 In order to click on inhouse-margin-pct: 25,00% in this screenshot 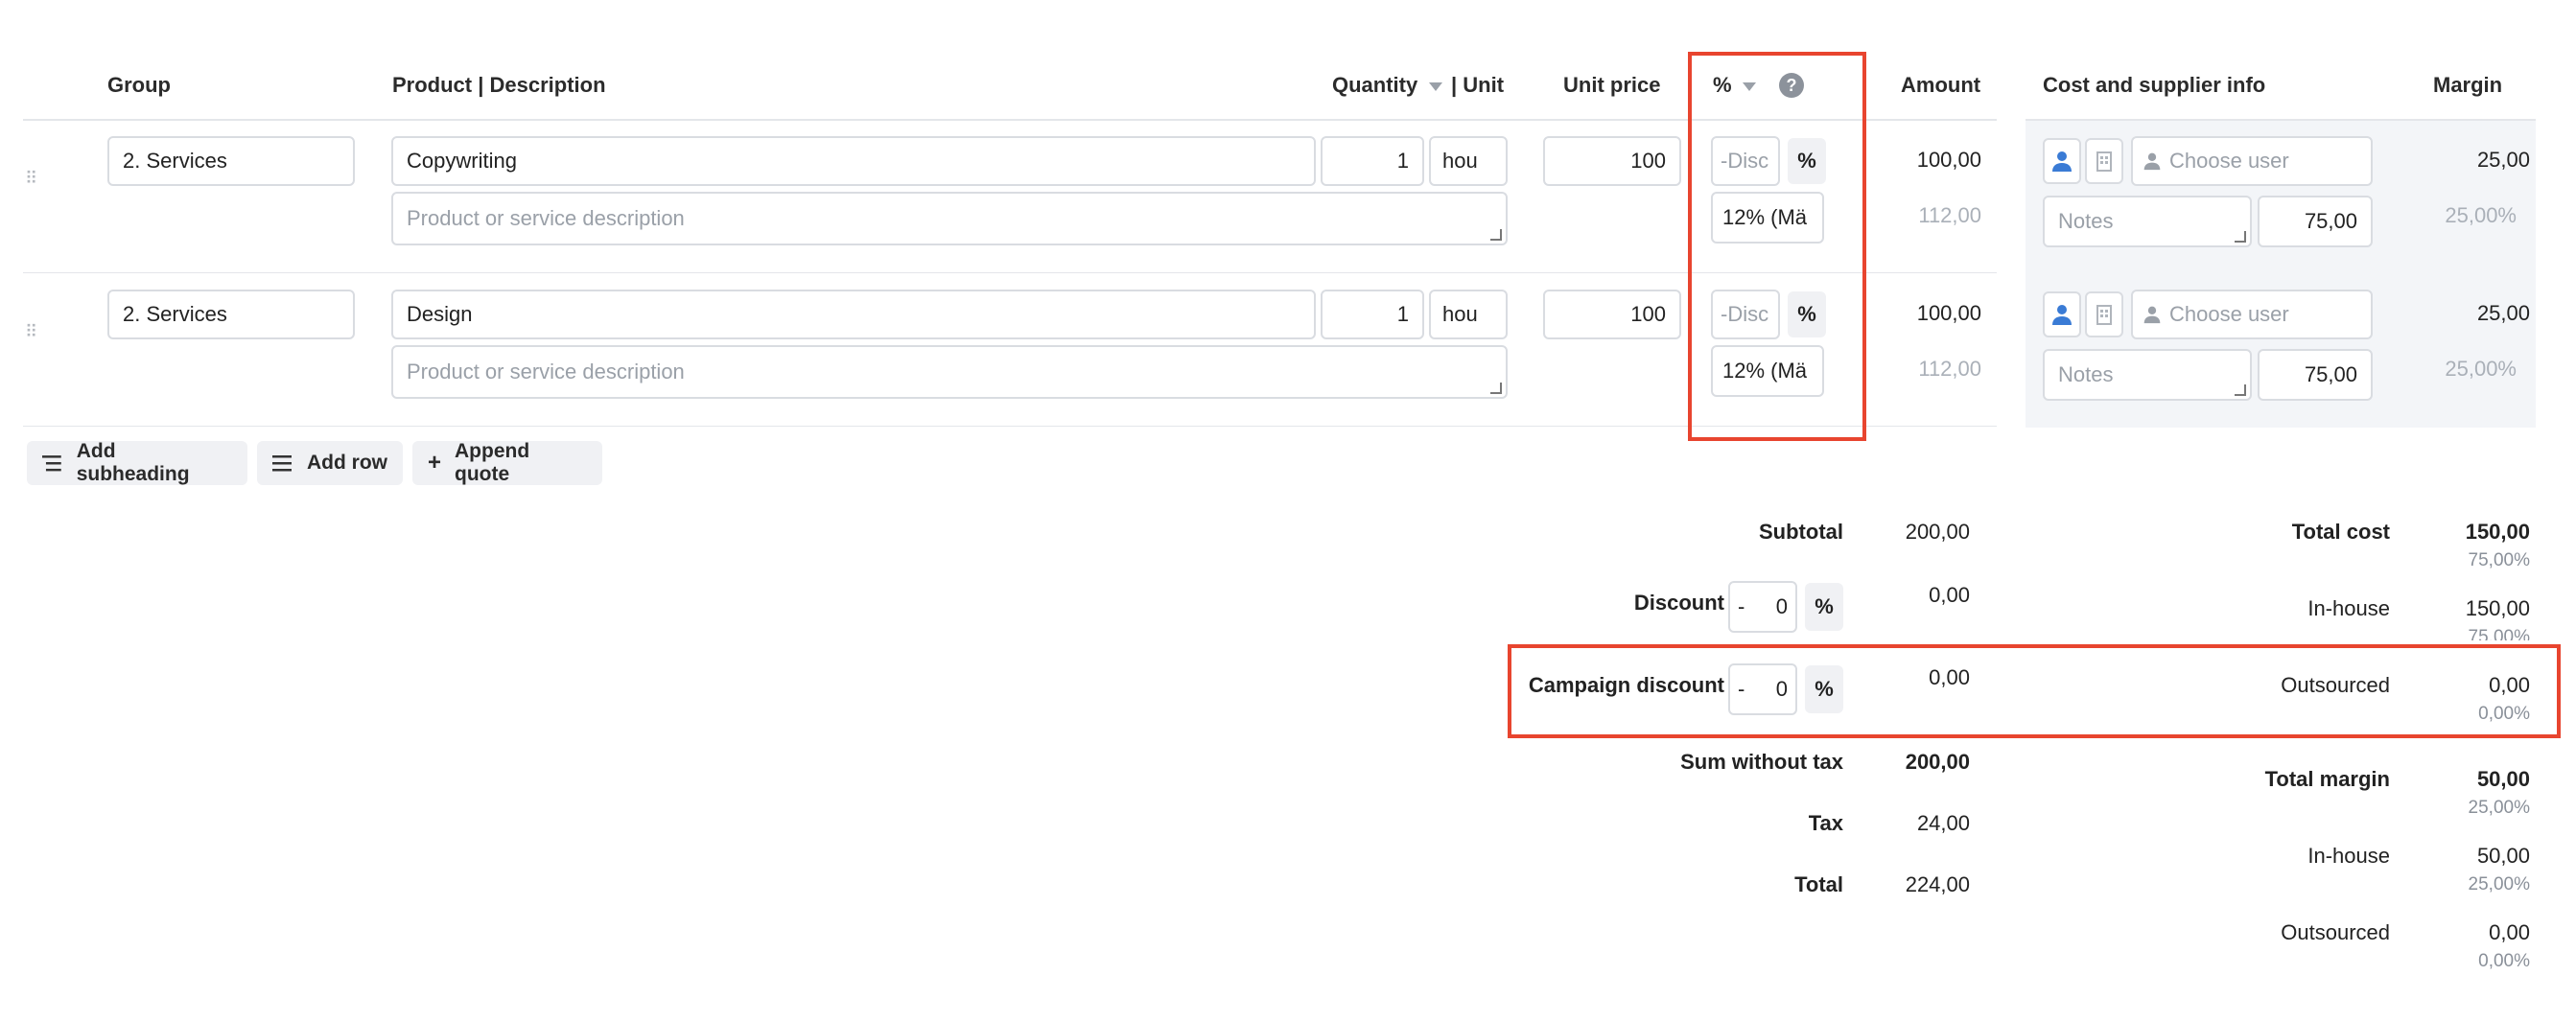, I will do `click(2499, 884)`.